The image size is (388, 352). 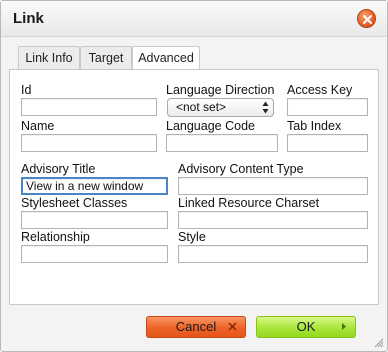 What do you see at coordinates (344, 326) in the screenshot?
I see `arrow-right-icon` at bounding box center [344, 326].